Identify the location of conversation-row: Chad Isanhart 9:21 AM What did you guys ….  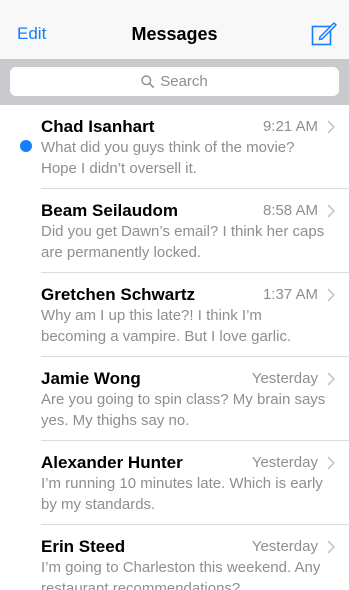
(174, 147).